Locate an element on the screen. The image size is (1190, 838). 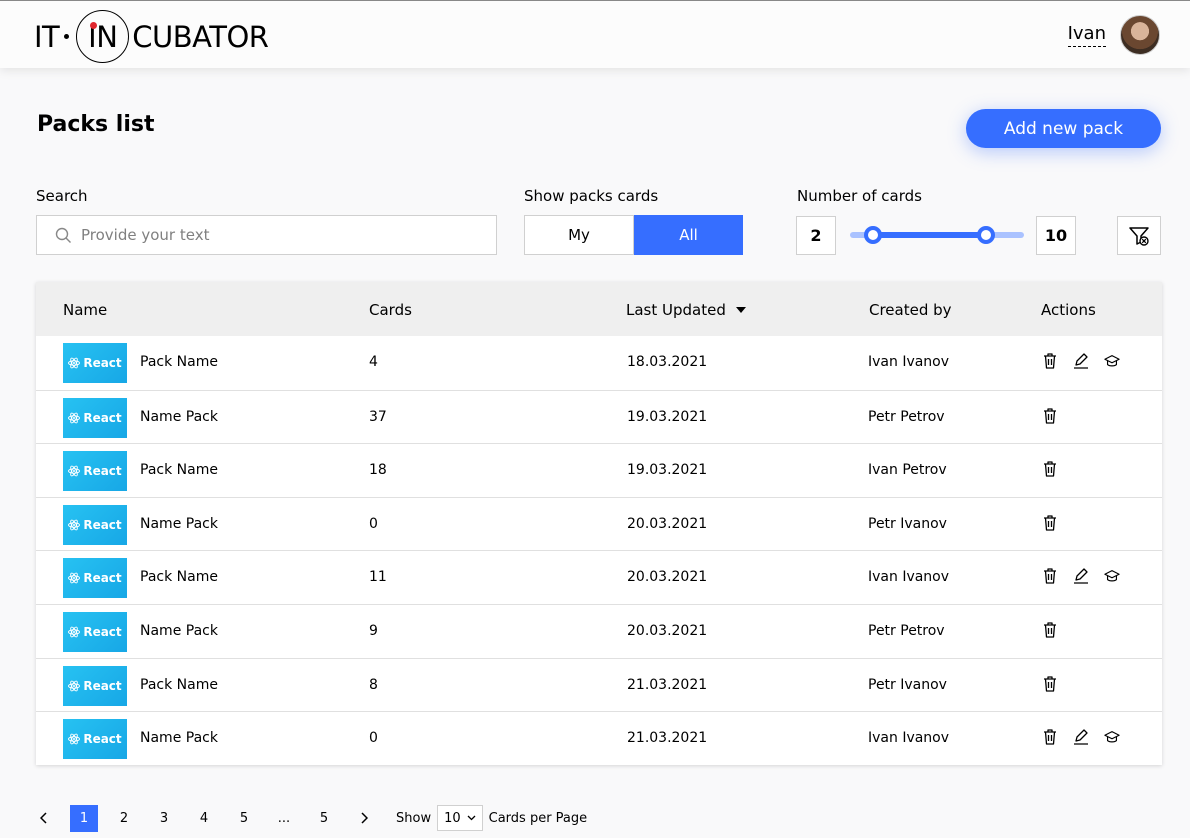
page-button: 1 is located at coordinates (84, 818).